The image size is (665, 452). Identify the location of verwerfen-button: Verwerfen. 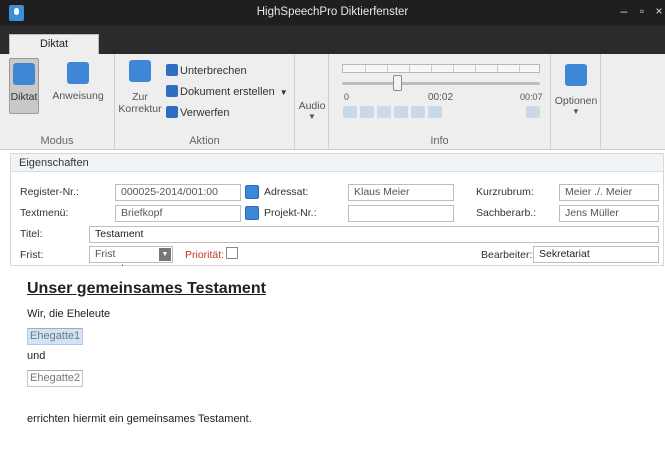
(198, 114).